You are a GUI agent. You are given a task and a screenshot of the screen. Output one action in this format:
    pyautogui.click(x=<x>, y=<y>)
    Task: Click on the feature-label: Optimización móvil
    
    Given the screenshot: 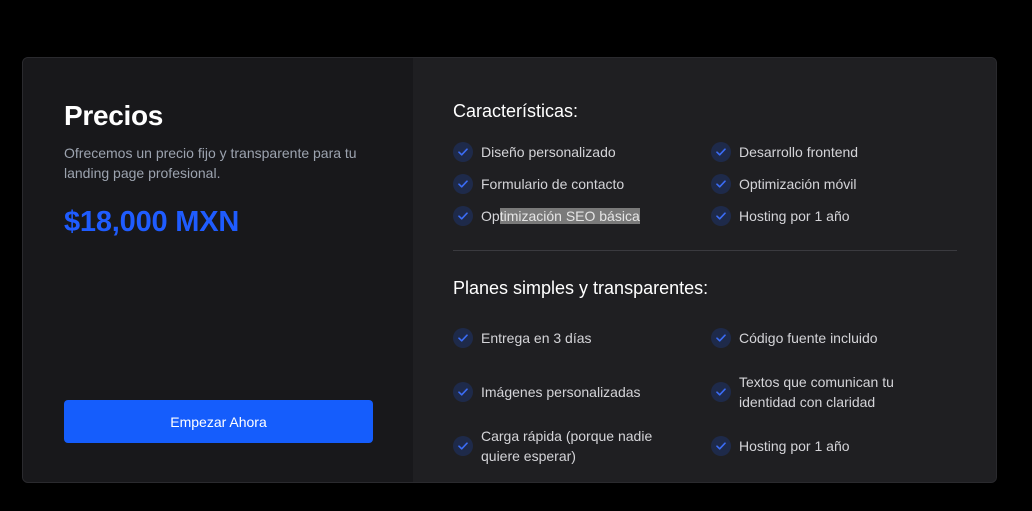 What is the action you would take?
    pyautogui.click(x=798, y=184)
    